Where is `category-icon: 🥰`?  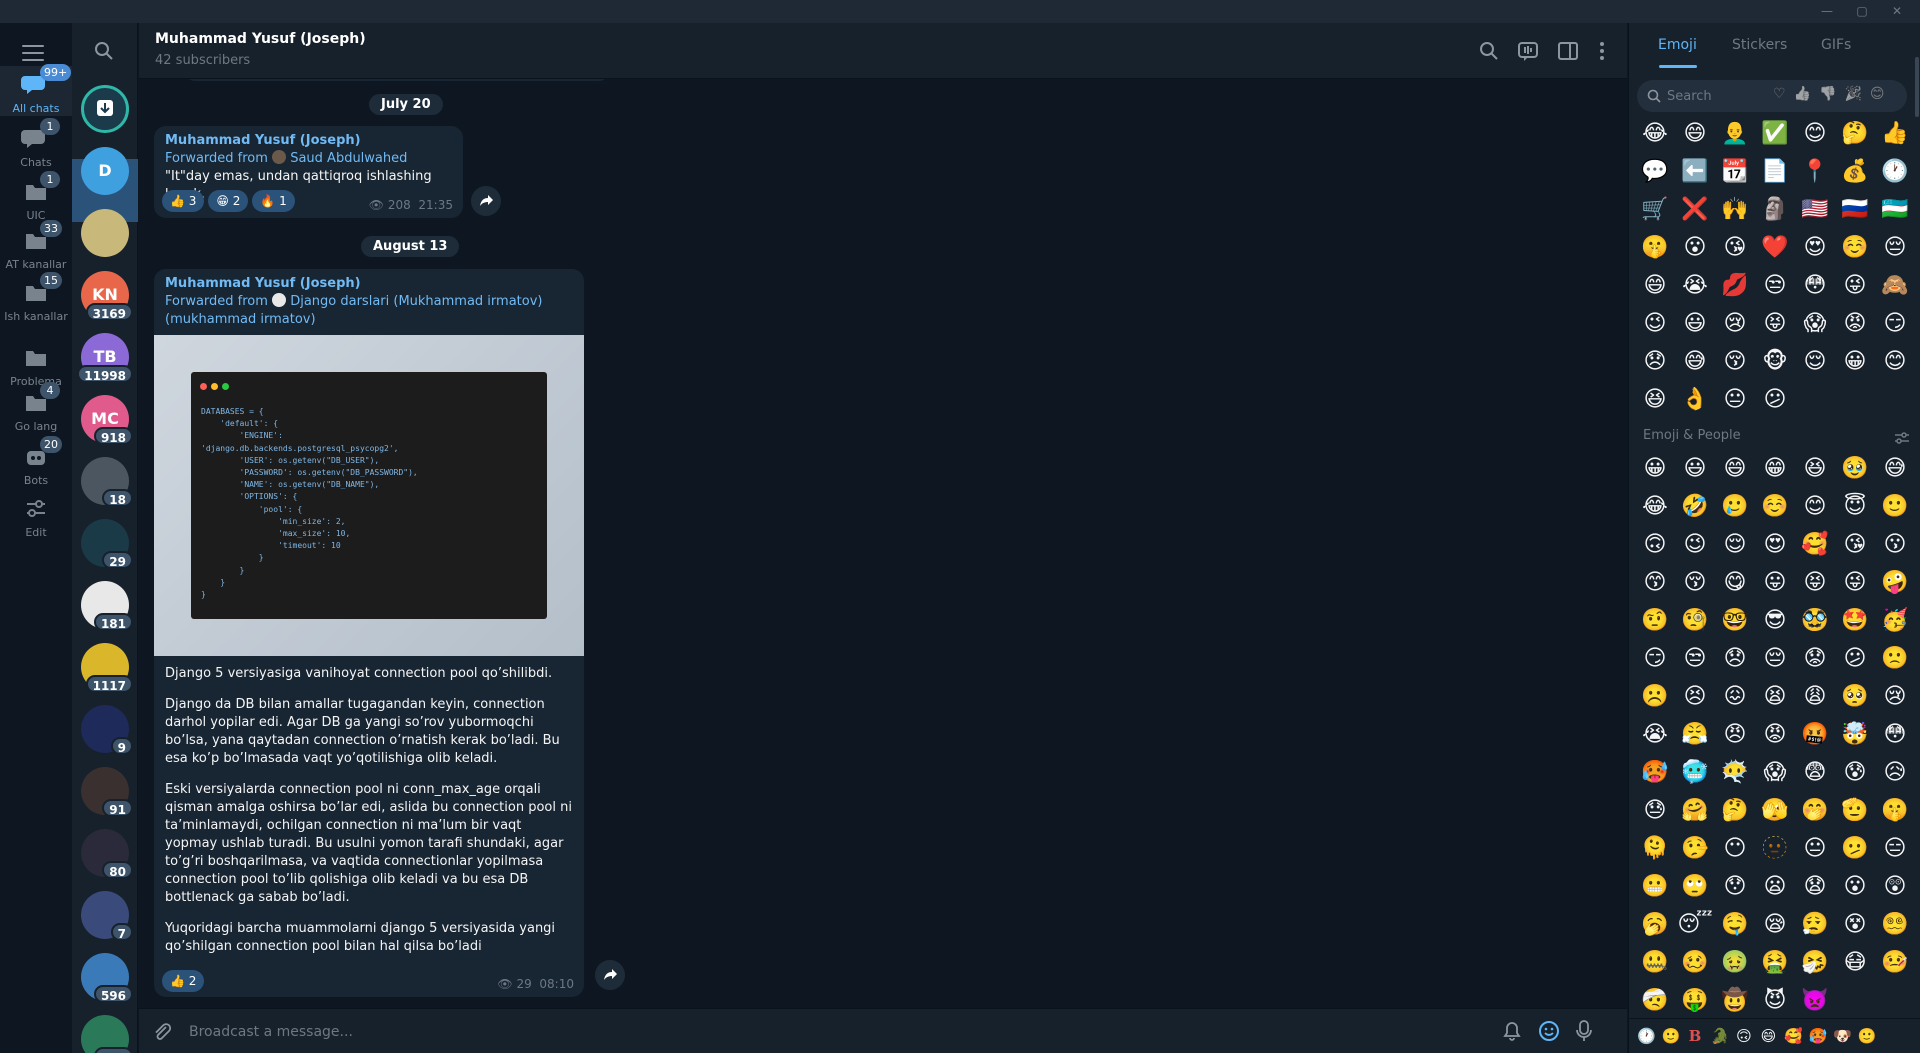
category-icon: 🥰 is located at coordinates (1793, 1036).